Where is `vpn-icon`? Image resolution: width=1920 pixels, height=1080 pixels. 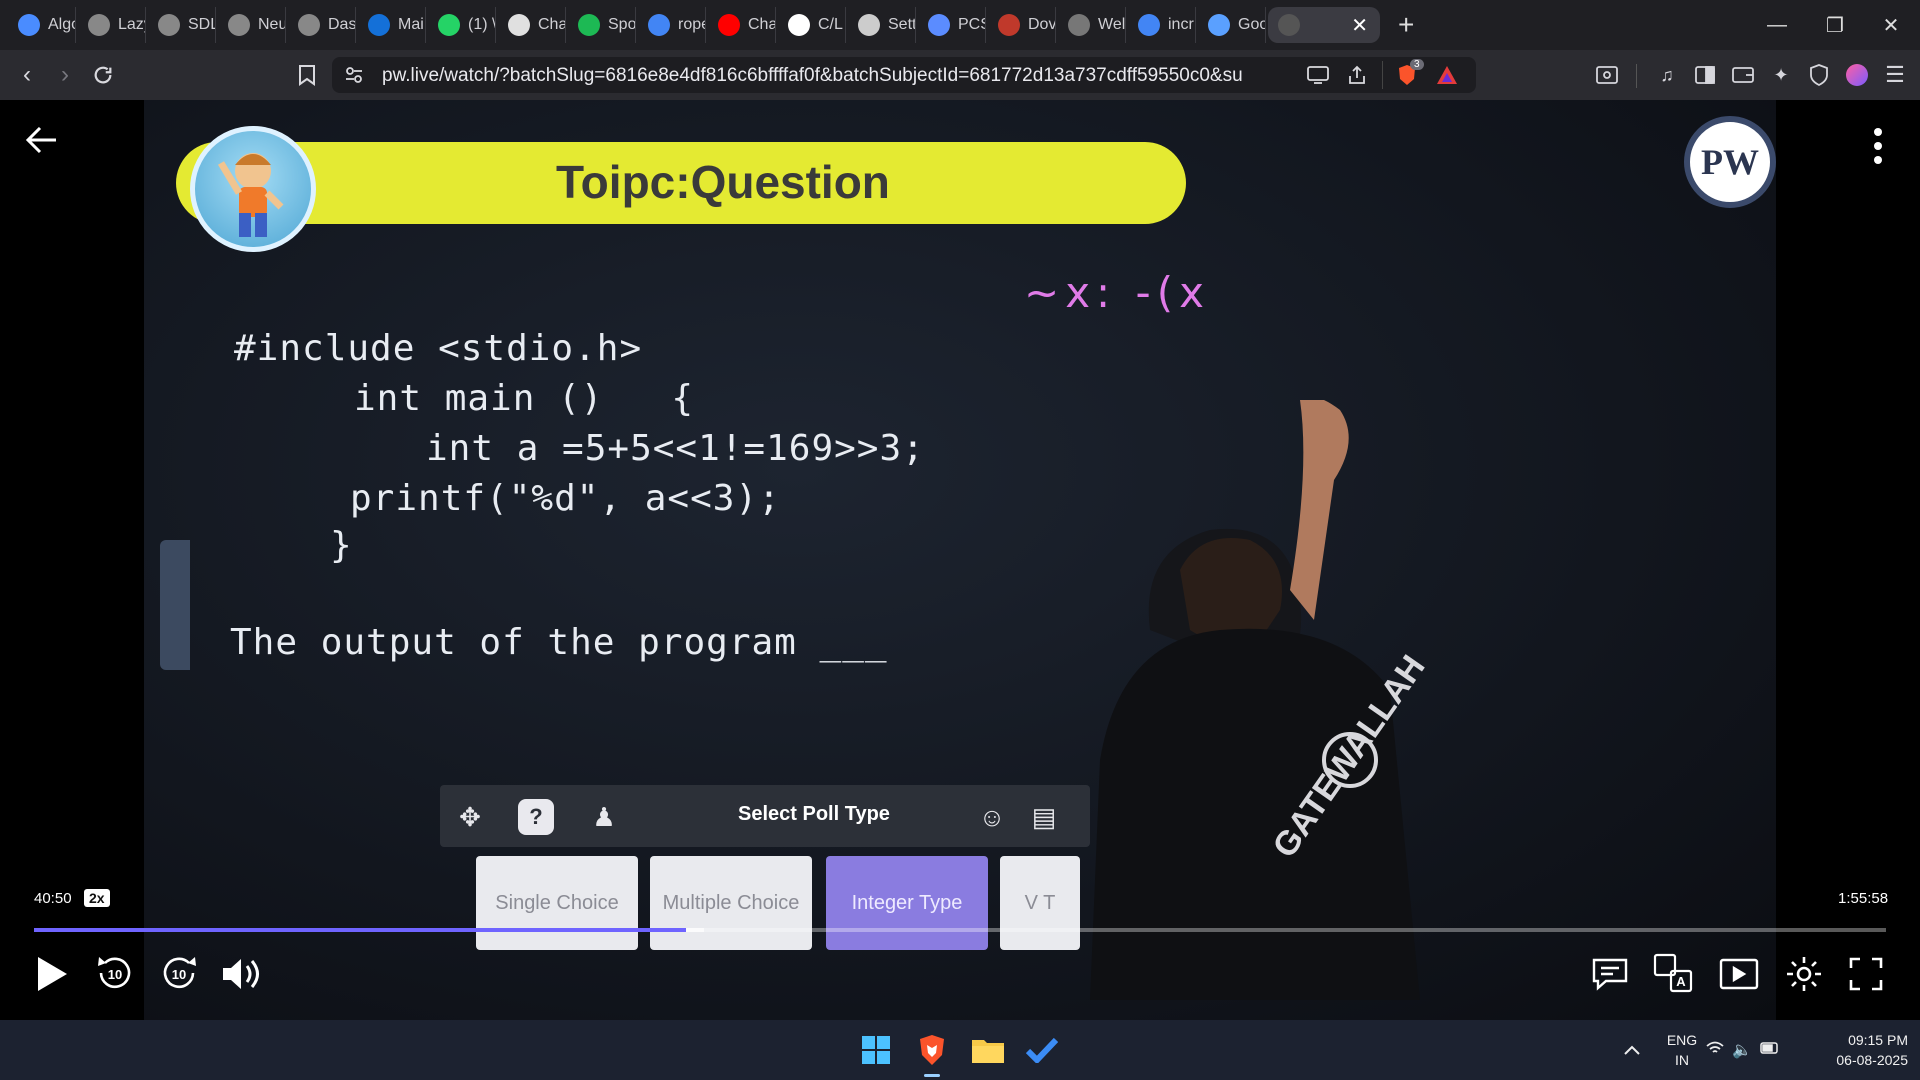 vpn-icon is located at coordinates (1819, 75).